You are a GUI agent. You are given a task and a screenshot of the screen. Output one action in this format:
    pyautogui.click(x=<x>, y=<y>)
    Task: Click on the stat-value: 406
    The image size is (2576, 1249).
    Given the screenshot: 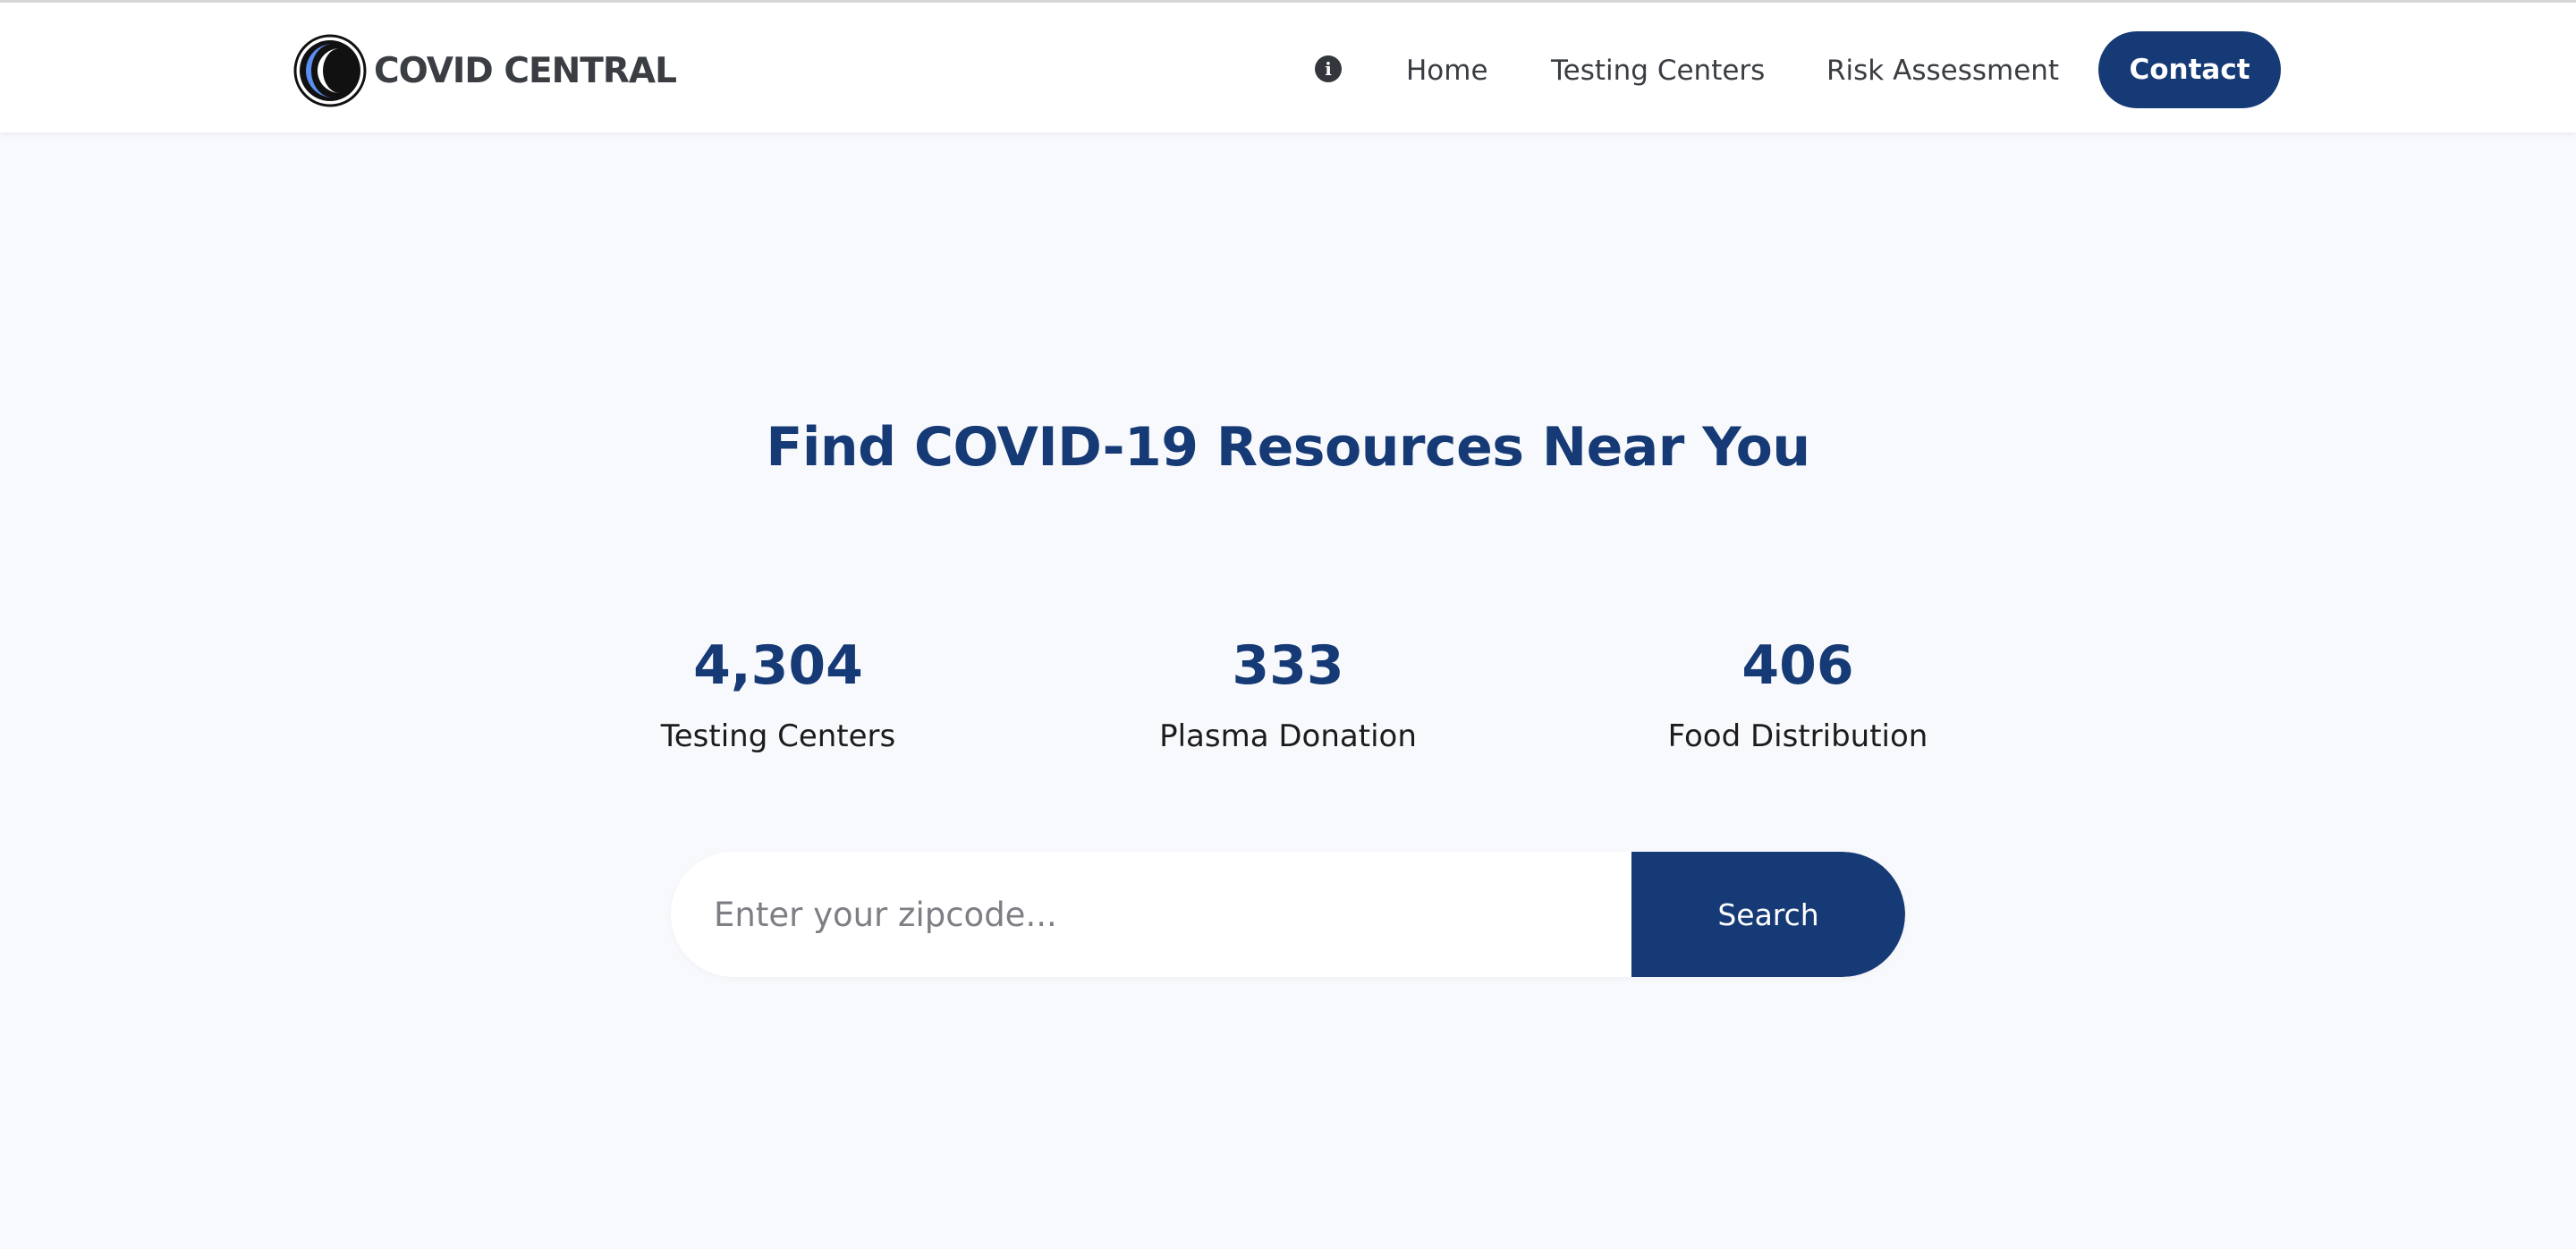 What is the action you would take?
    pyautogui.click(x=1797, y=666)
    